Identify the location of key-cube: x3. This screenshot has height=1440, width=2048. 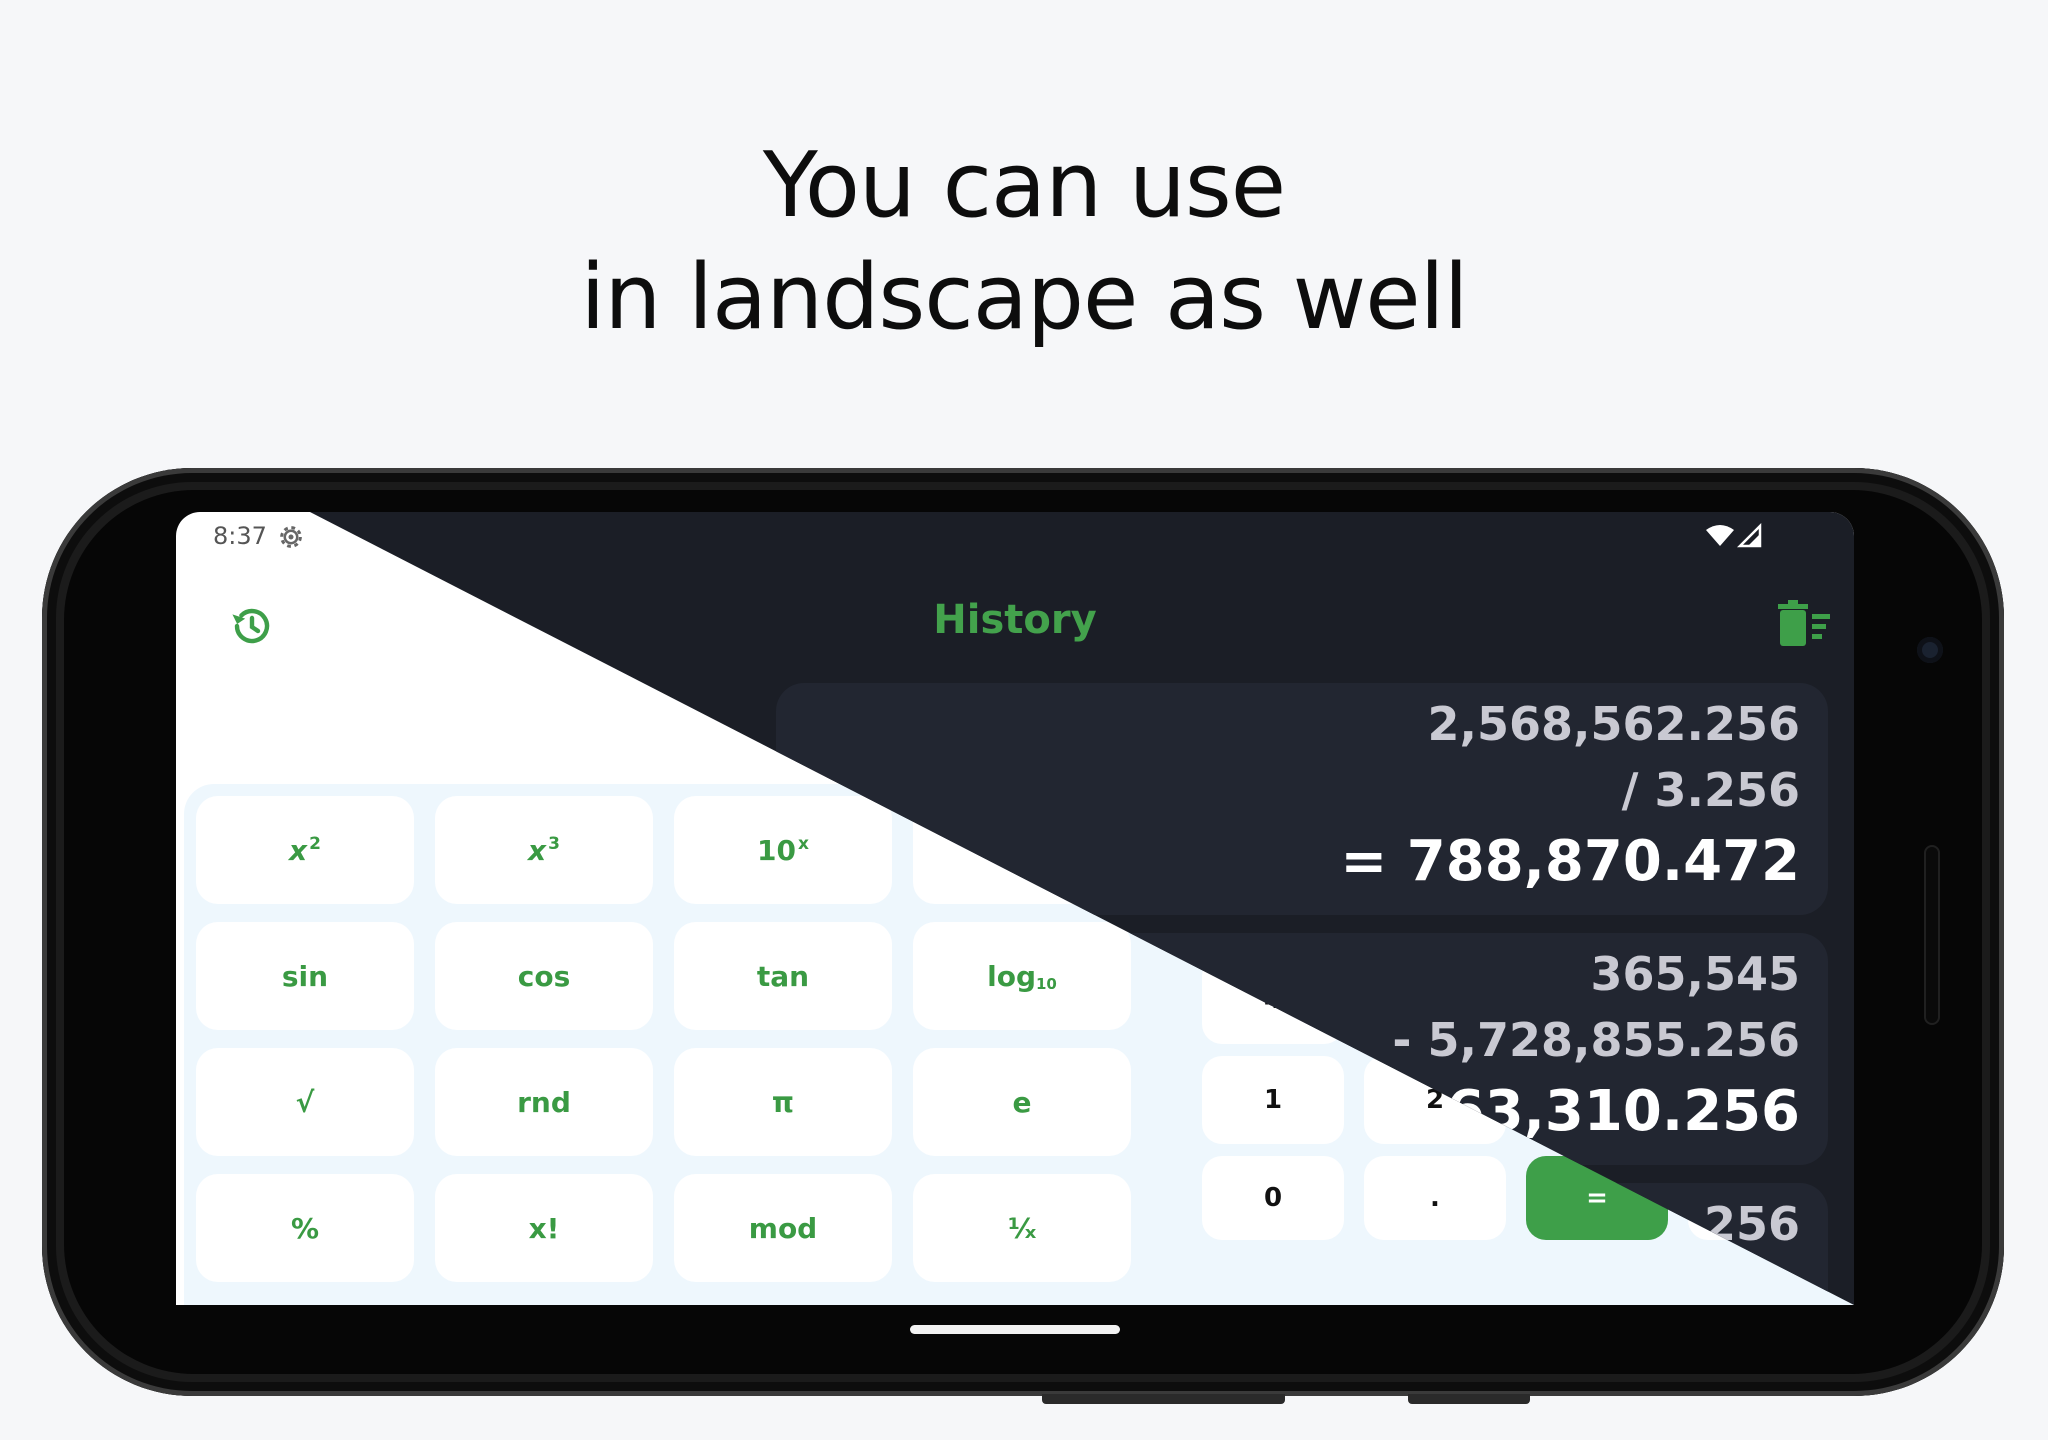
(544, 850).